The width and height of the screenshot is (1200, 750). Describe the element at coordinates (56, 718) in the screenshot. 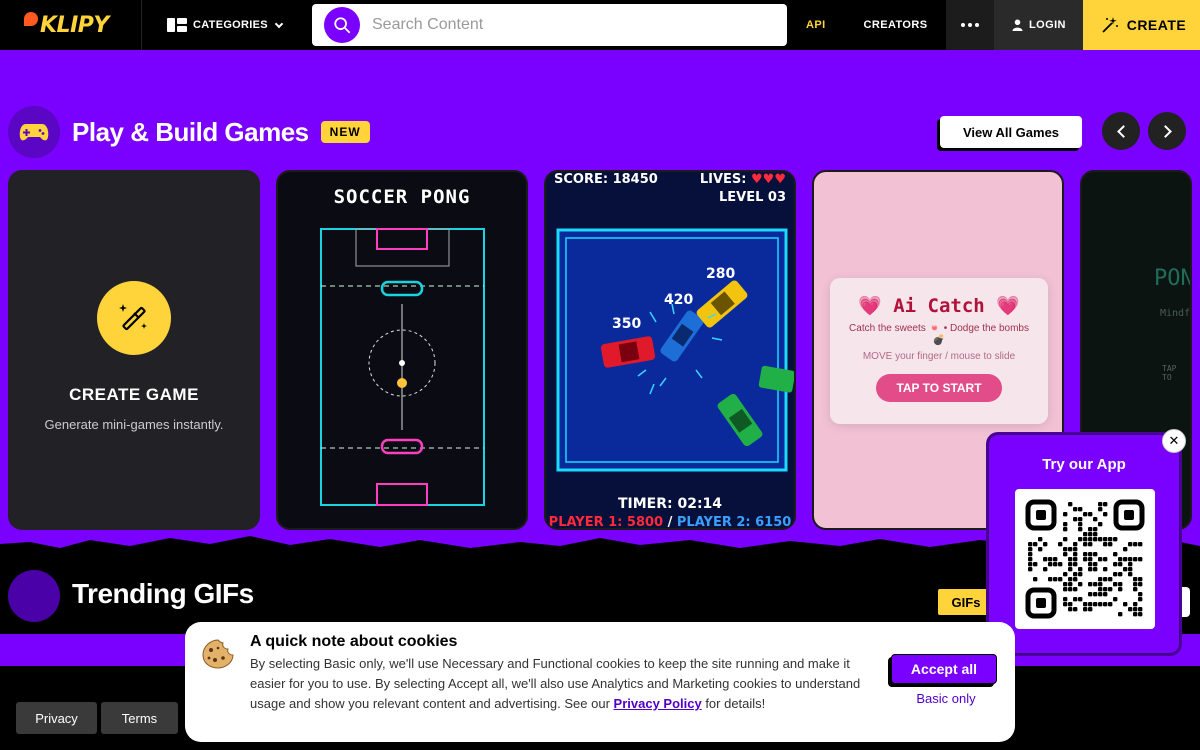

I see `privacy-link: Privacy` at that location.